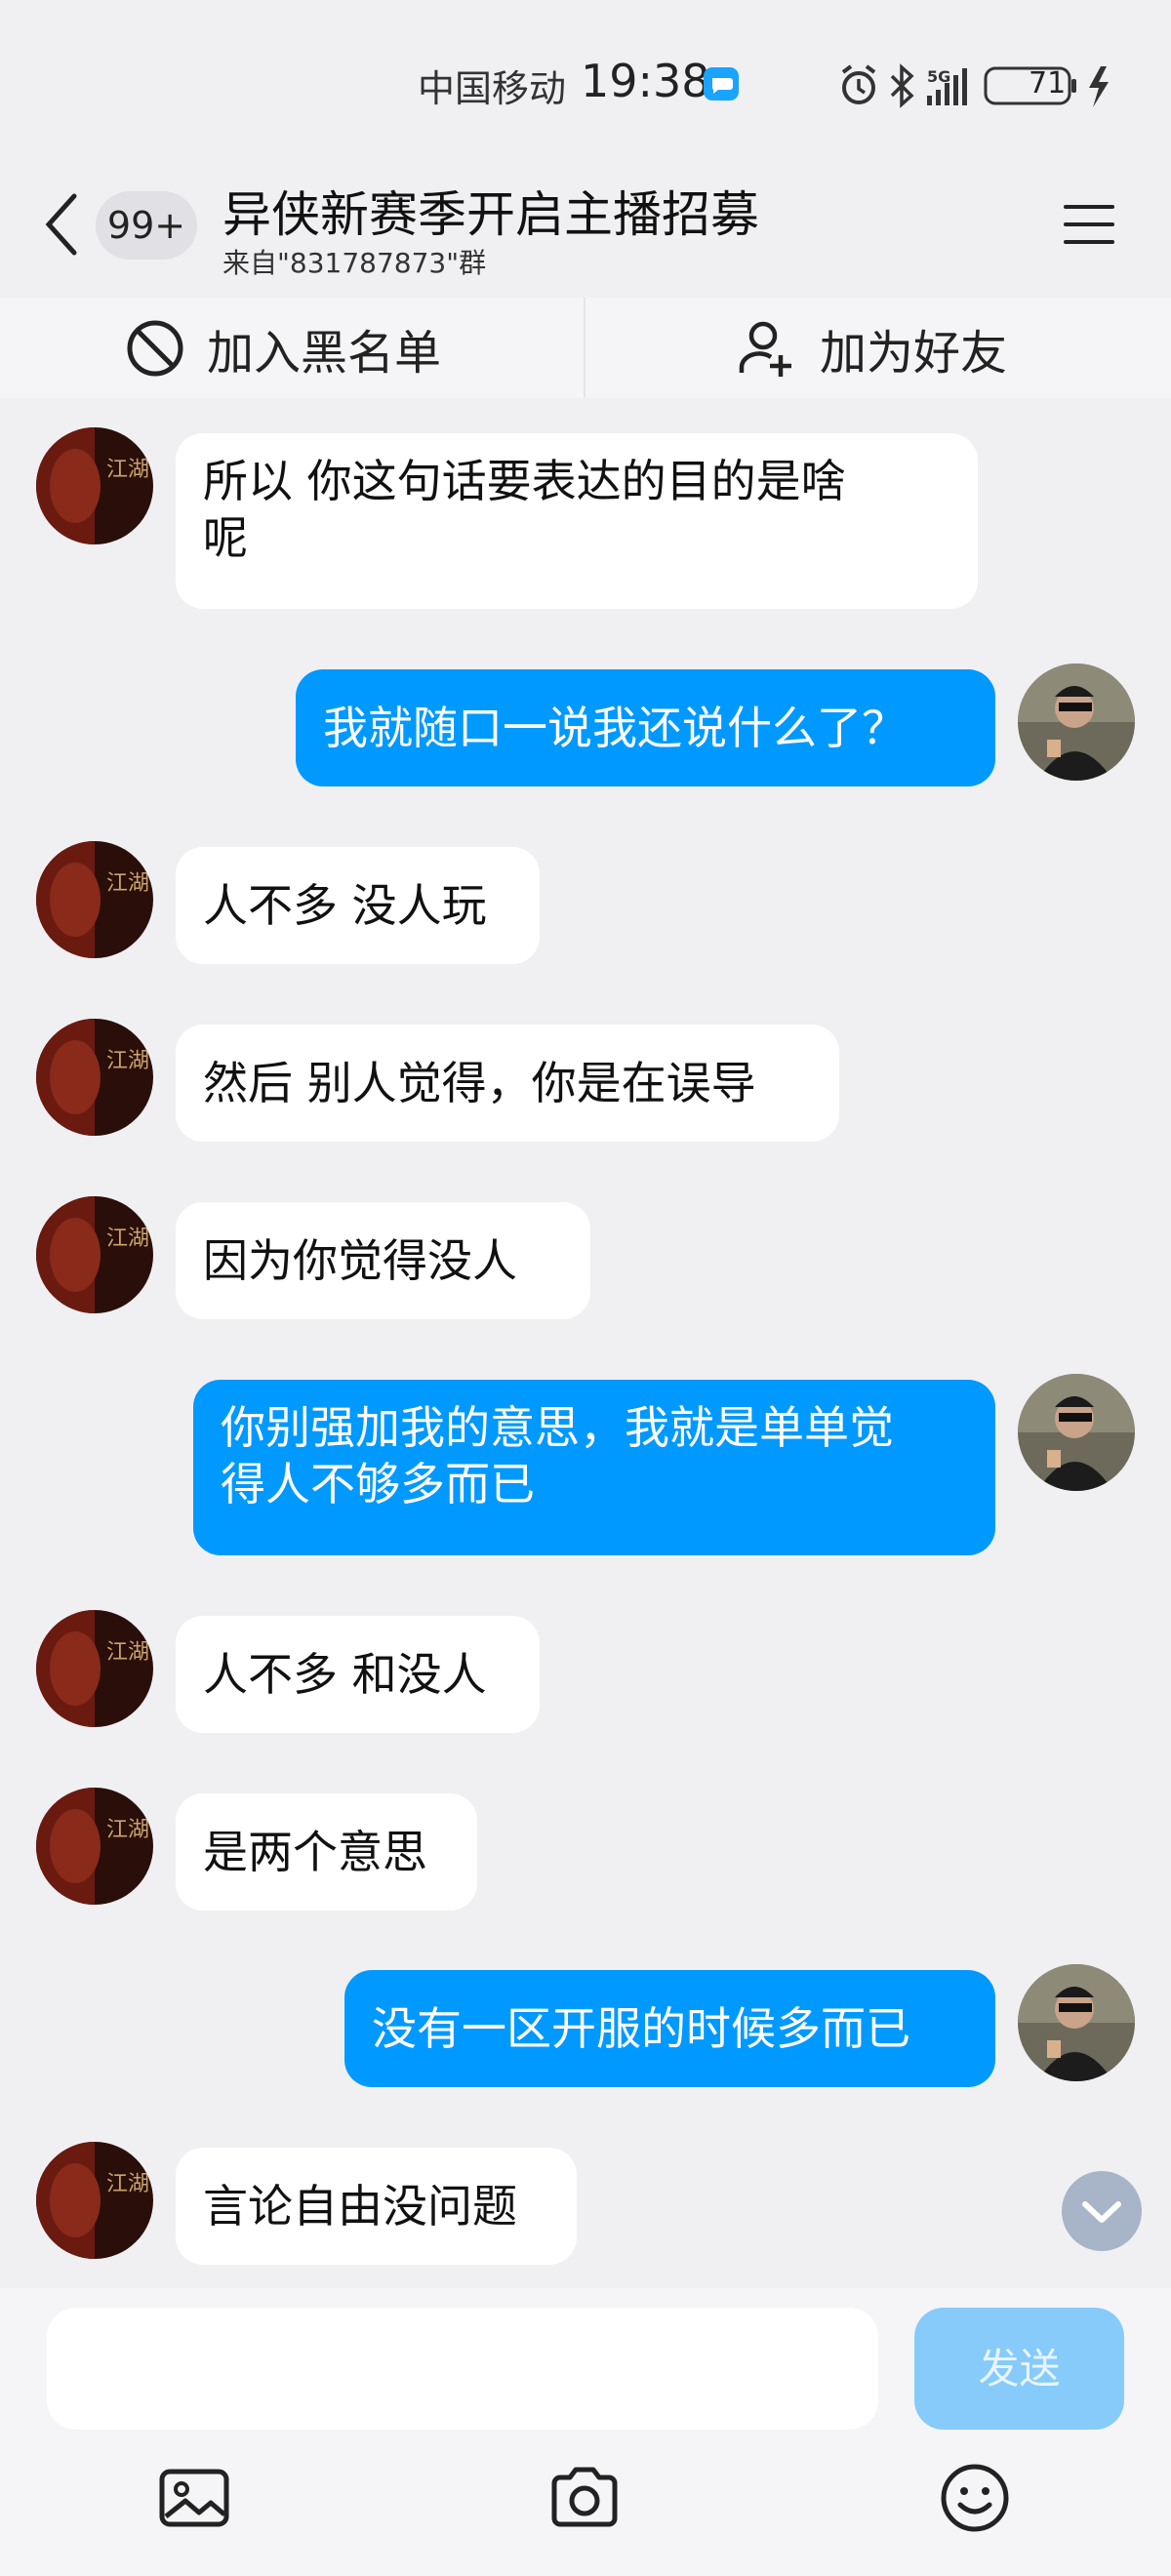 This screenshot has width=1171, height=2576. What do you see at coordinates (1099, 86) in the screenshot?
I see `charging-icon` at bounding box center [1099, 86].